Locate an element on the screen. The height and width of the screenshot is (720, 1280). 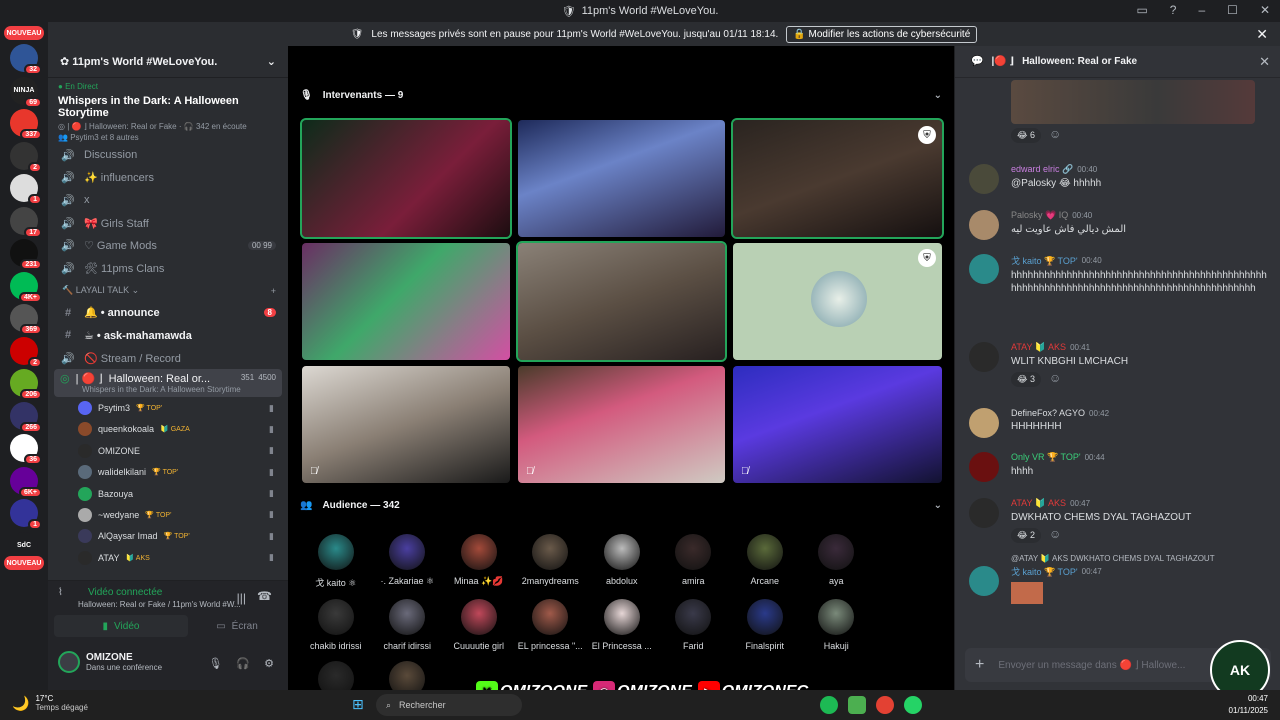
close-window-button: ✕ is located at coordinates (1265, 10).